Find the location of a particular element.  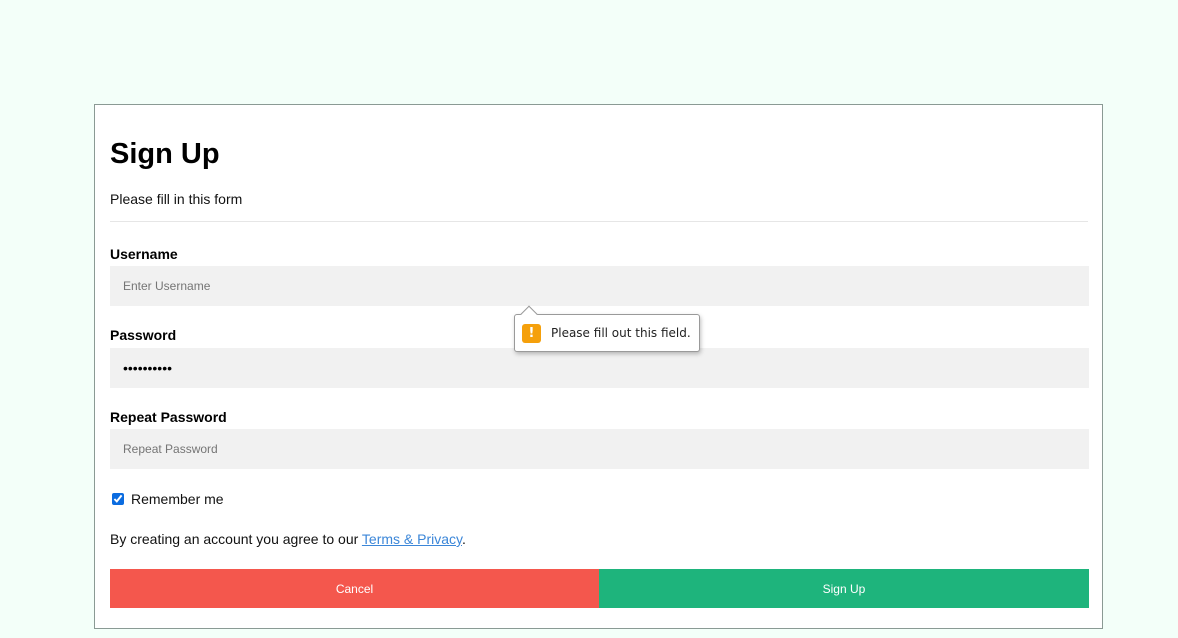

password-input is located at coordinates (599, 368).